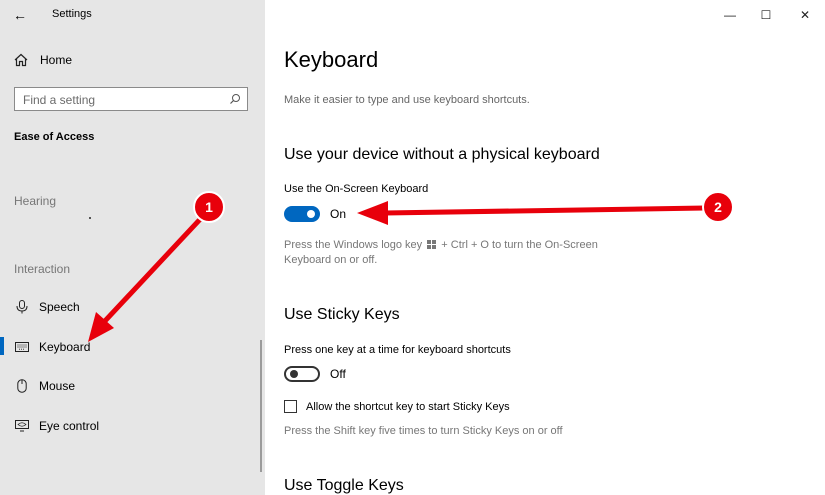 Image resolution: width=825 pixels, height=495 pixels. I want to click on selection-indicator, so click(2, 346).